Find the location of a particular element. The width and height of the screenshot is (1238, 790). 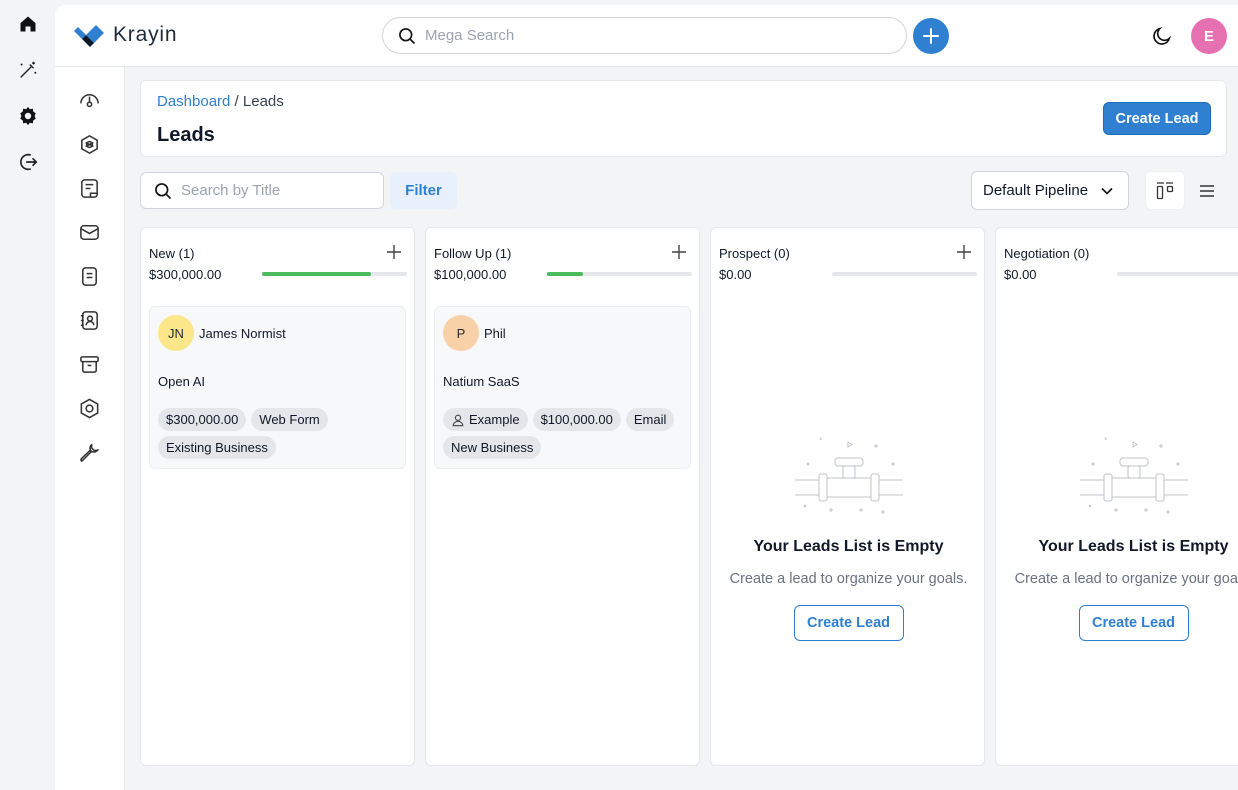

plus-icon is located at coordinates (931, 36).